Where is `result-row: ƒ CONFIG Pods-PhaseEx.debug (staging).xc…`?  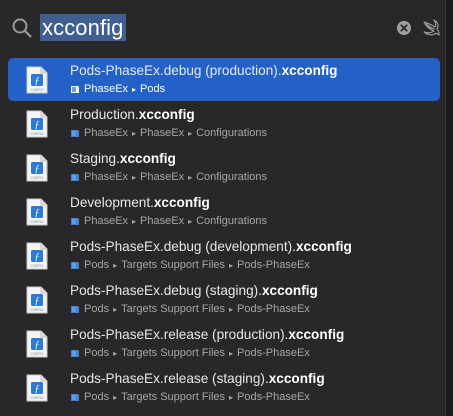
result-row: ƒ CONFIG Pods-PhaseEx.debug (staging).xc… is located at coordinates (224, 299).